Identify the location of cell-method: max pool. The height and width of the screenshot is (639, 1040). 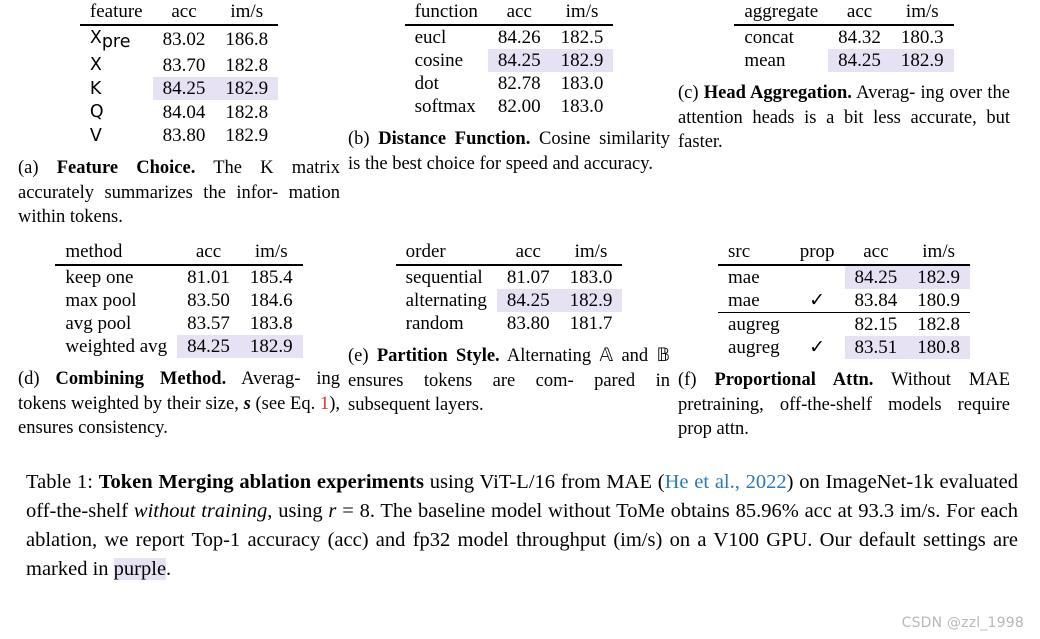
(101, 301).